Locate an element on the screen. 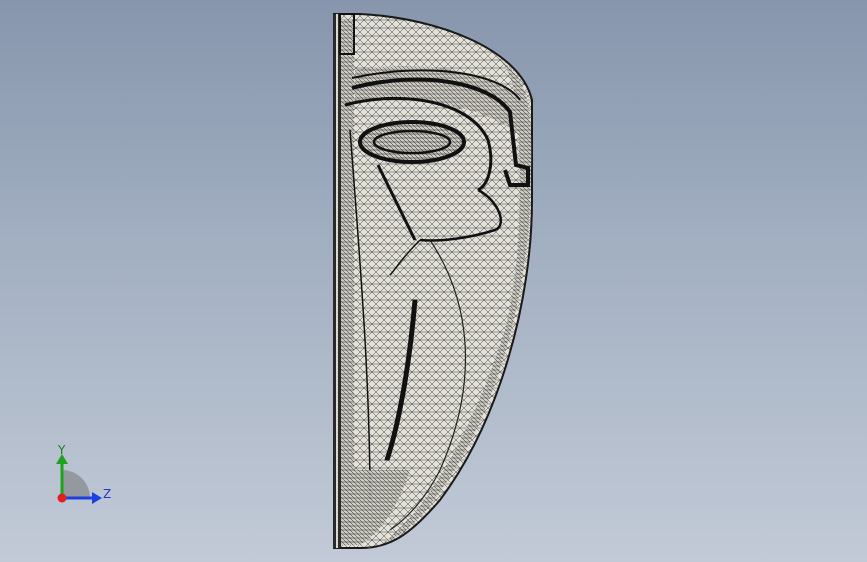 The height and width of the screenshot is (562, 867). eye-opening is located at coordinates (412, 142).